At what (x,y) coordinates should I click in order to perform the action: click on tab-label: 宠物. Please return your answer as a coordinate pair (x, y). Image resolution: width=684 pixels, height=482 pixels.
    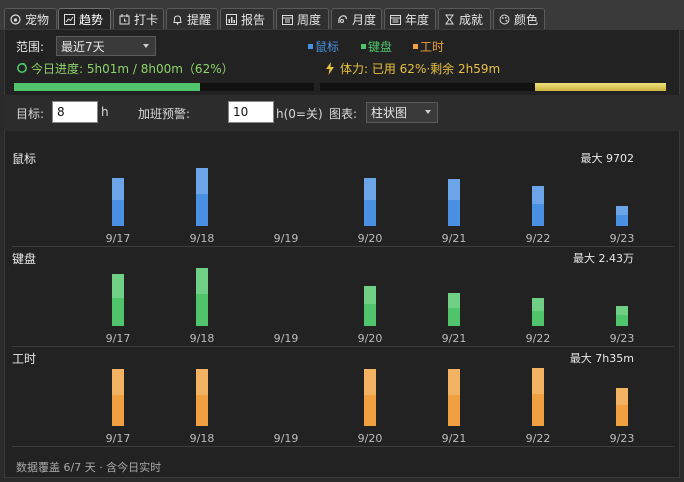
    Looking at the image, I should click on (37, 19).